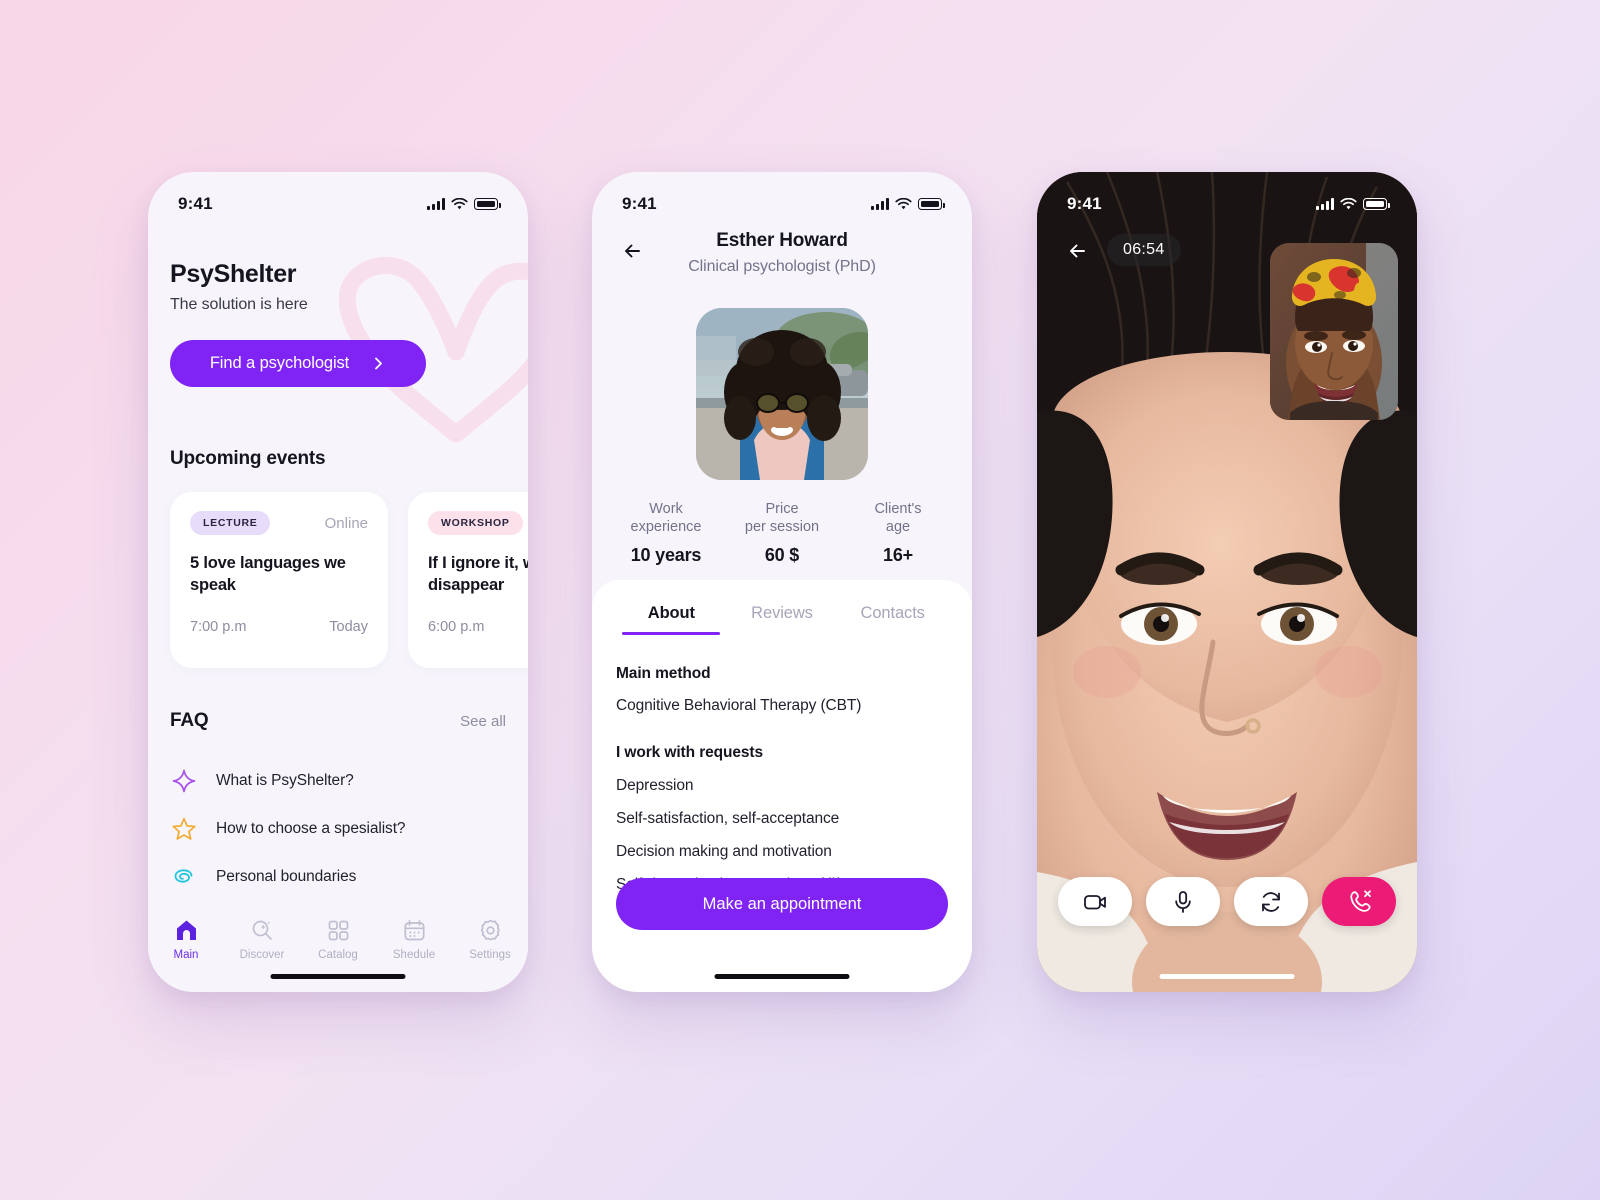 This screenshot has height=1200, width=1600. I want to click on event-card-footer: 7:00 p.m Today, so click(279, 627).